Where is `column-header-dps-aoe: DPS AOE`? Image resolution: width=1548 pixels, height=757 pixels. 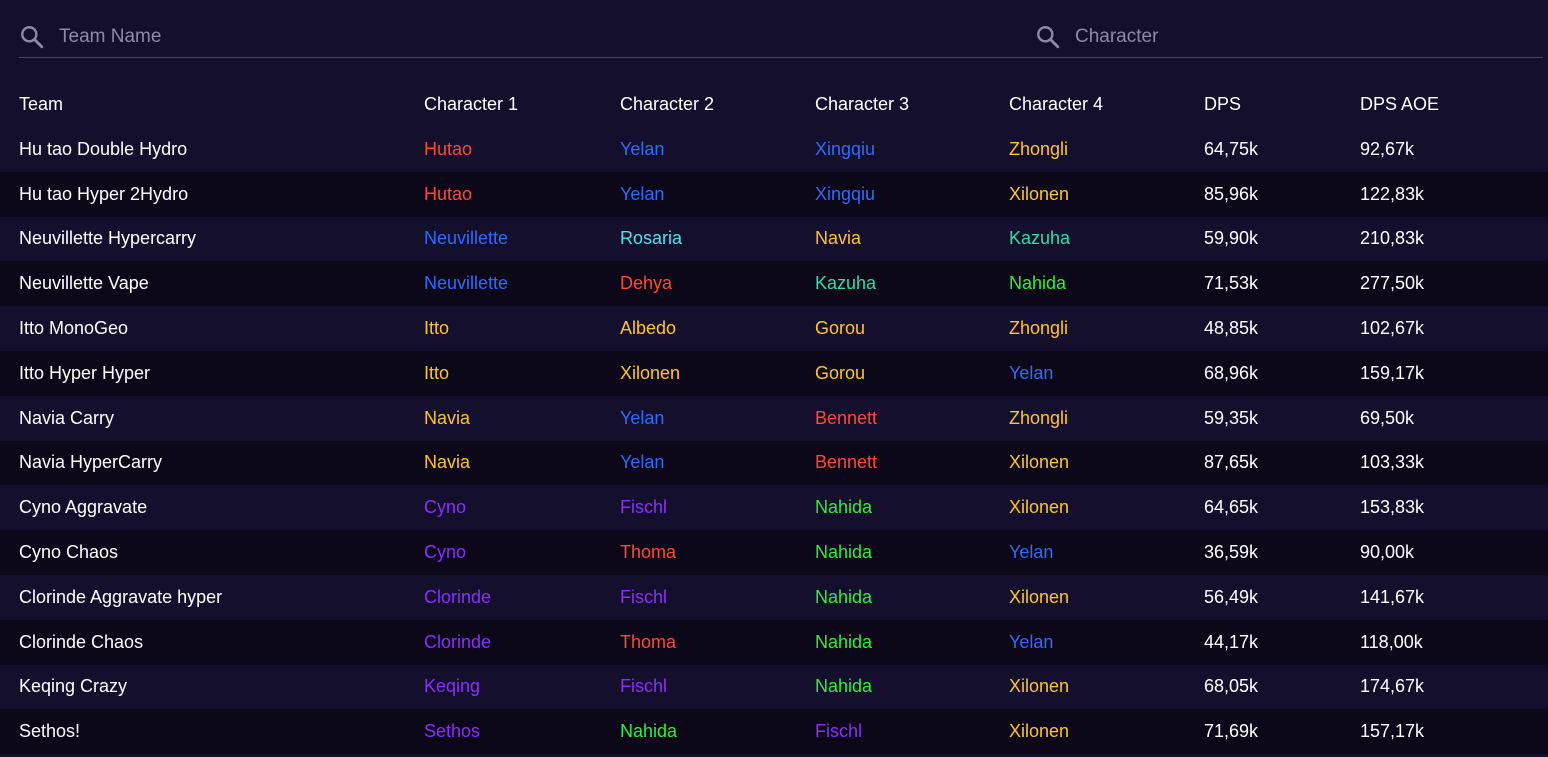
column-header-dps-aoe: DPS AOE is located at coordinates (1399, 104).